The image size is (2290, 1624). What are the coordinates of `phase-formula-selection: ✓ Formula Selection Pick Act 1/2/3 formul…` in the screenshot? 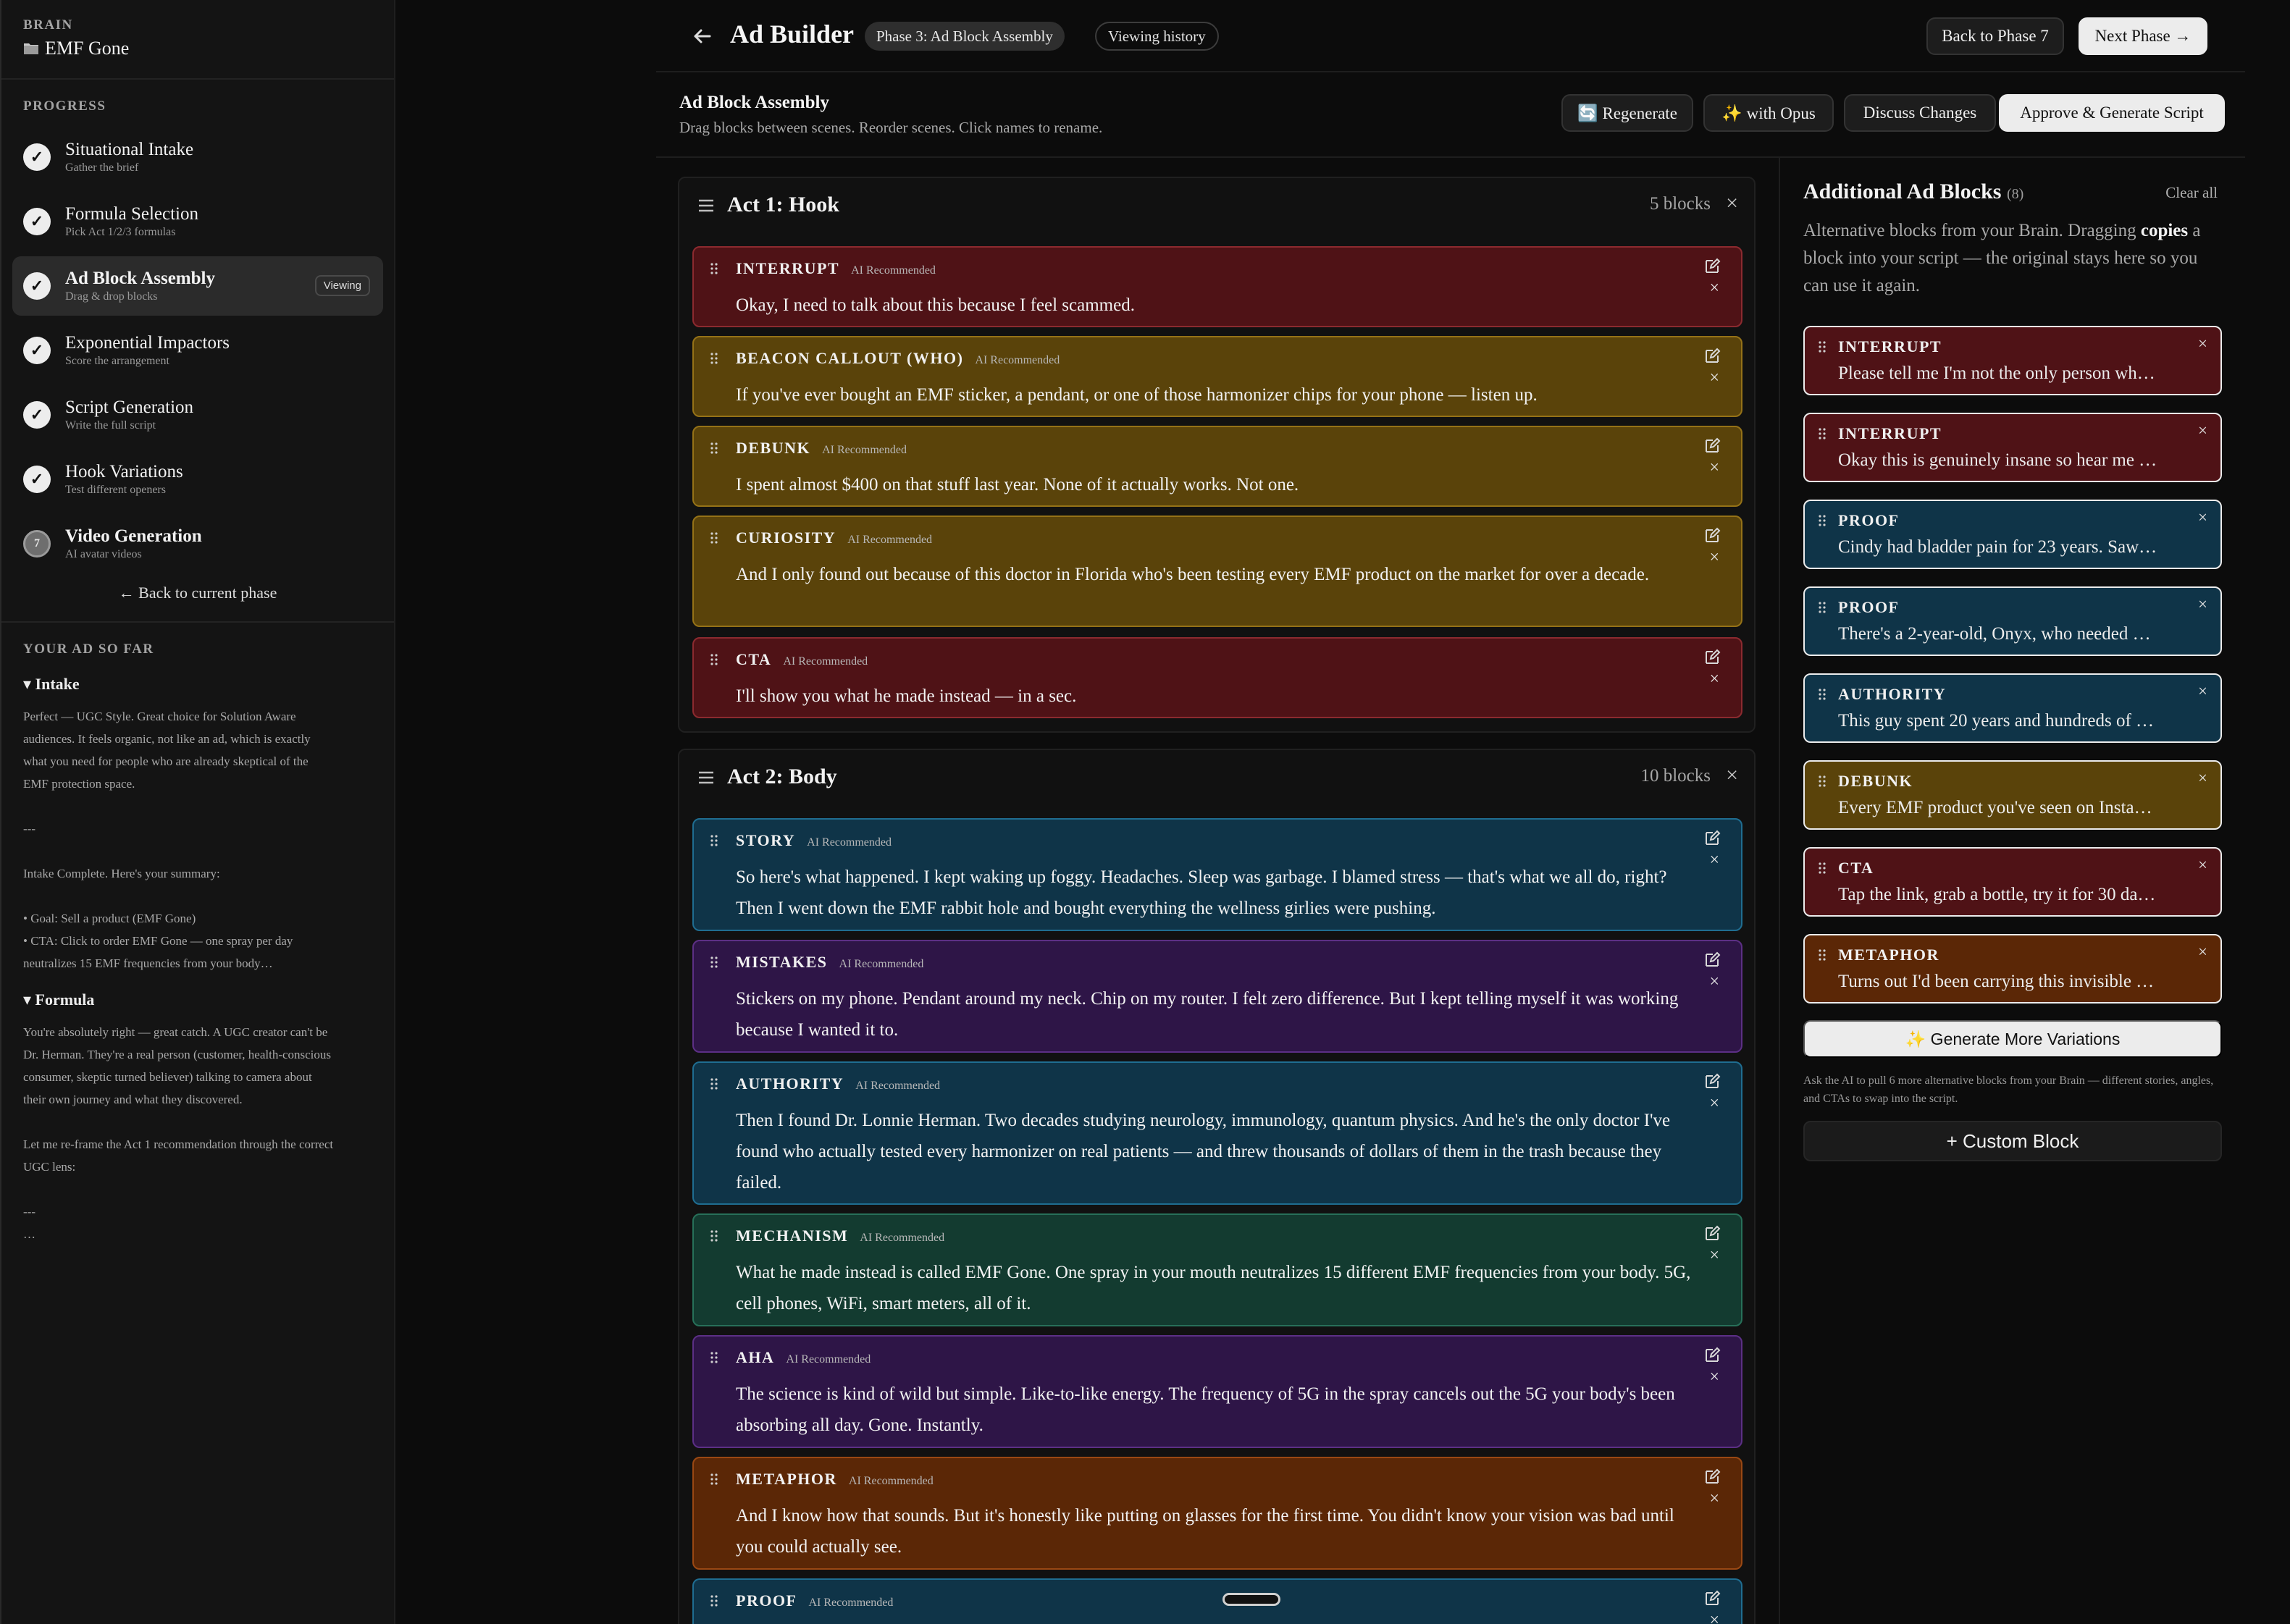 It's located at (197, 221).